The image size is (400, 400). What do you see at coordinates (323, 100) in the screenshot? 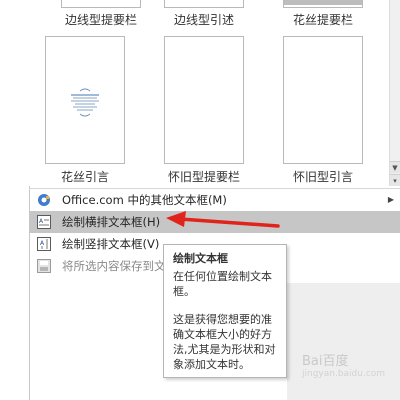
I see `gallery-thumb-retro-quote` at bounding box center [323, 100].